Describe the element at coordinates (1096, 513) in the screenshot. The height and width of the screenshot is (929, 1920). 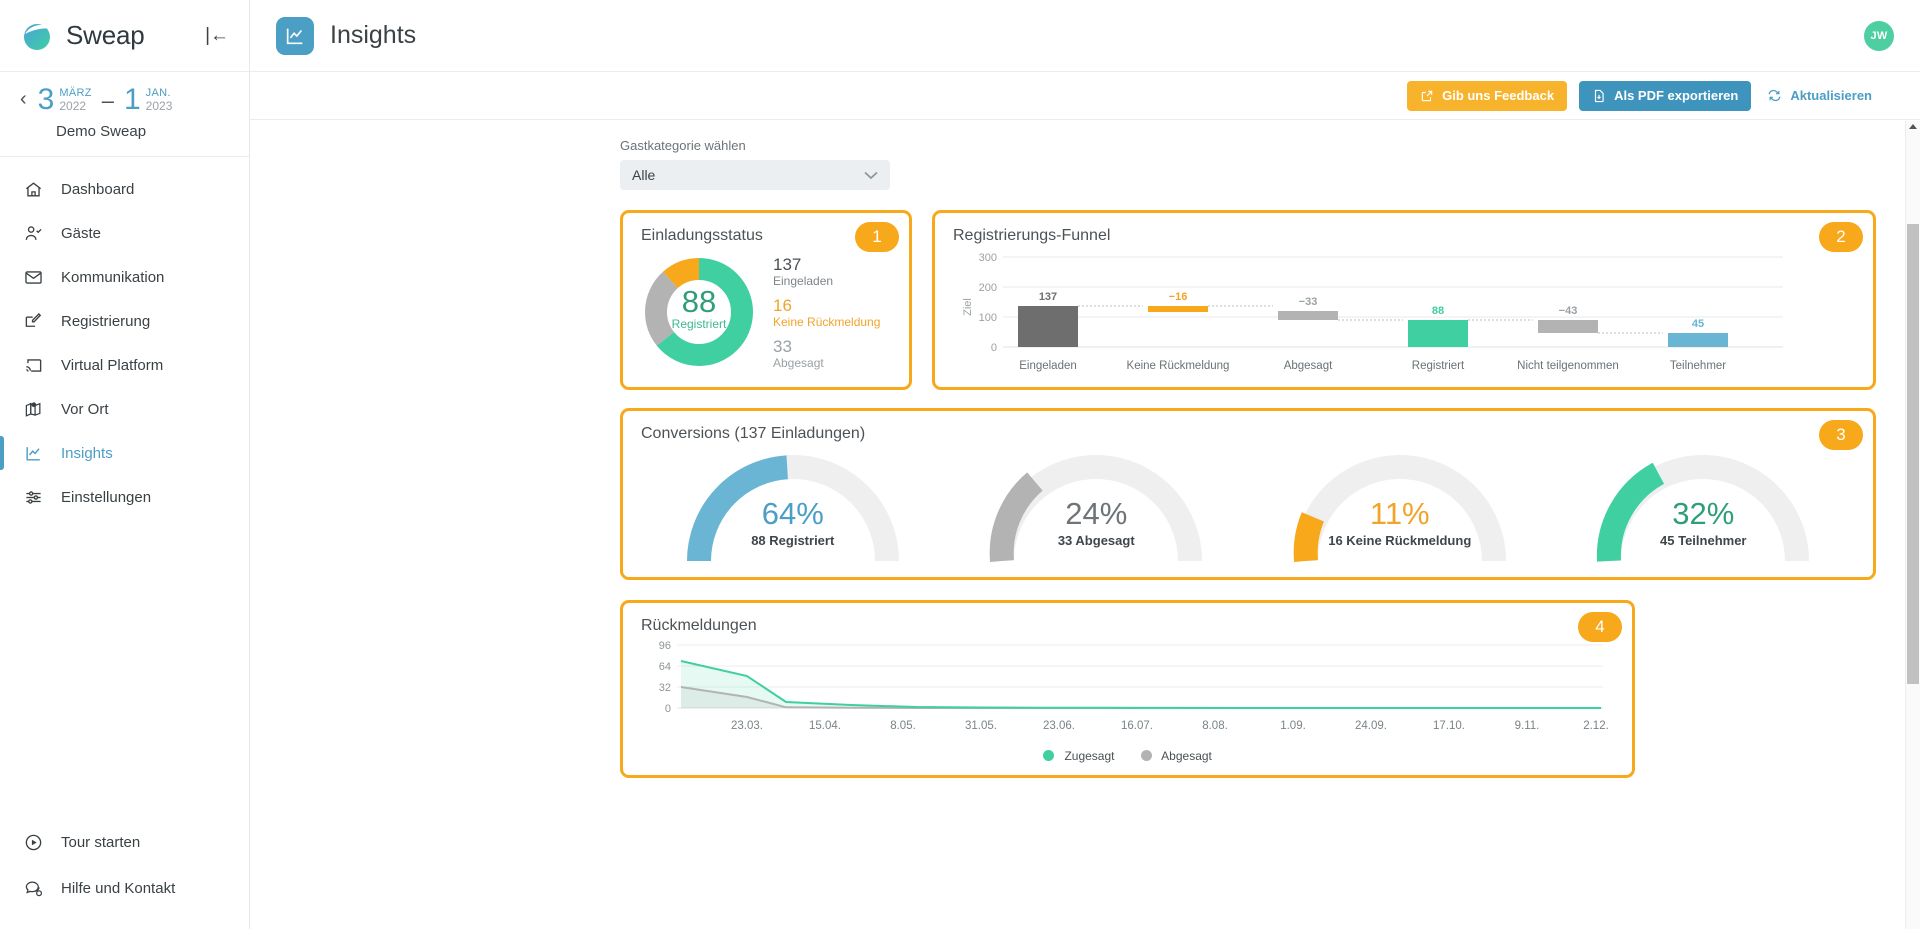
I see `gauge-percent: 24%` at that location.